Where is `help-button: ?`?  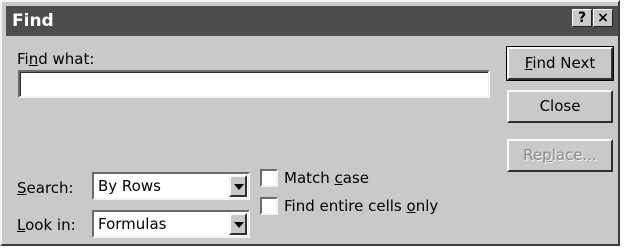 help-button: ? is located at coordinates (582, 18).